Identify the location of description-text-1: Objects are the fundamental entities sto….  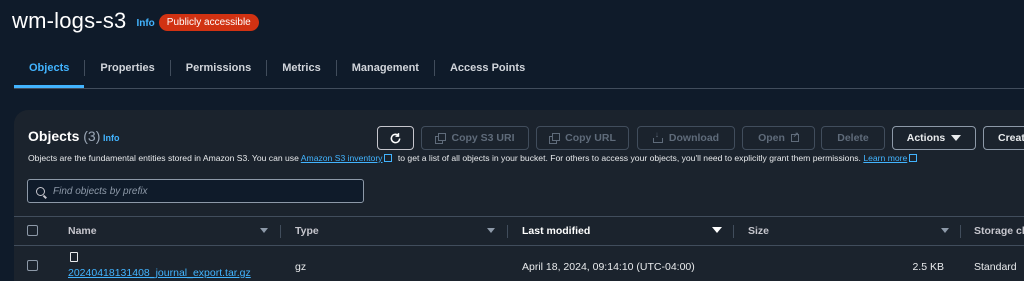
(164, 158).